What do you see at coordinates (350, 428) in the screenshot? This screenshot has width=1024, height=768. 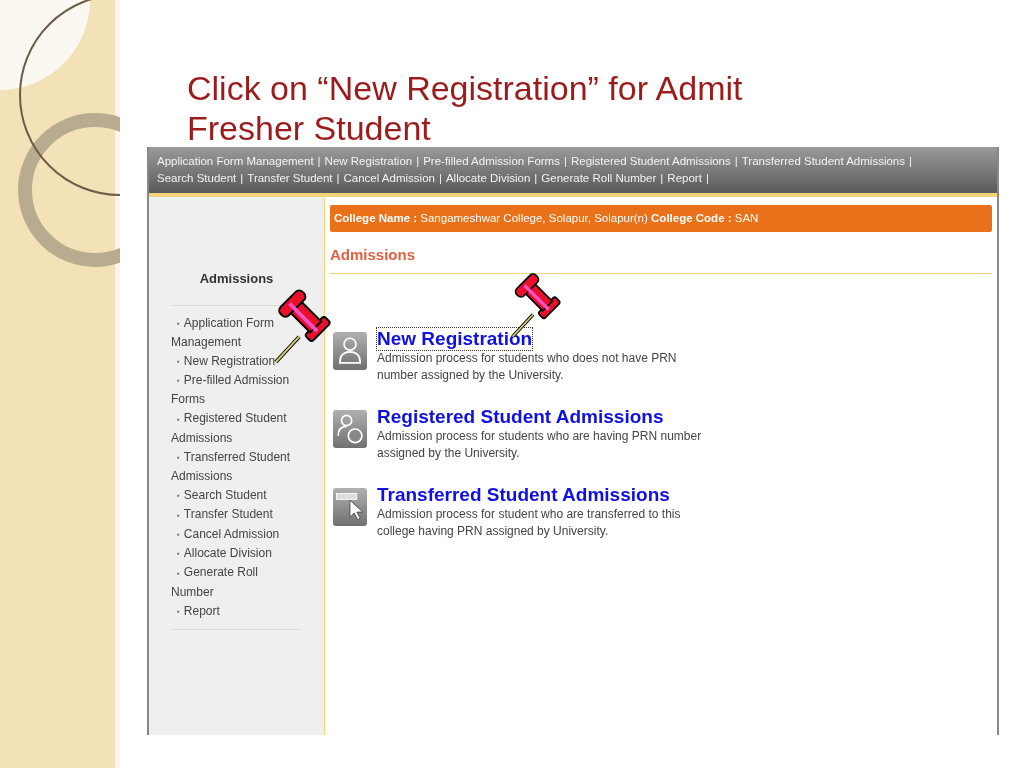 I see `badge-person-icon` at bounding box center [350, 428].